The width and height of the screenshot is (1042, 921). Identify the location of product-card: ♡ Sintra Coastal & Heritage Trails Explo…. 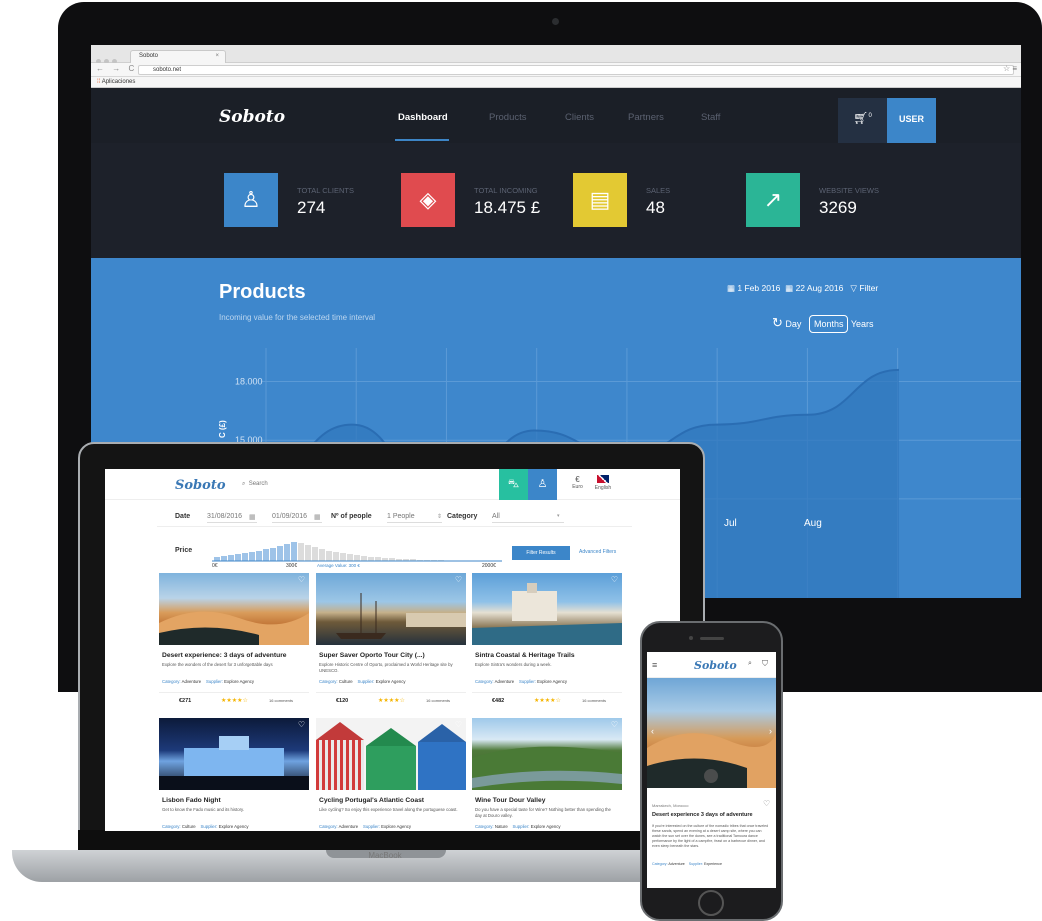
(547, 640).